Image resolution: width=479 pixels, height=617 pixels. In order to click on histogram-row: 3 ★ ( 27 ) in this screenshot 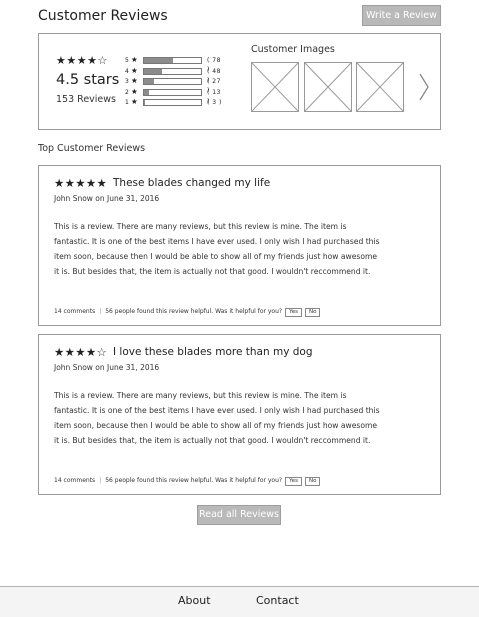, I will do `click(175, 85)`.